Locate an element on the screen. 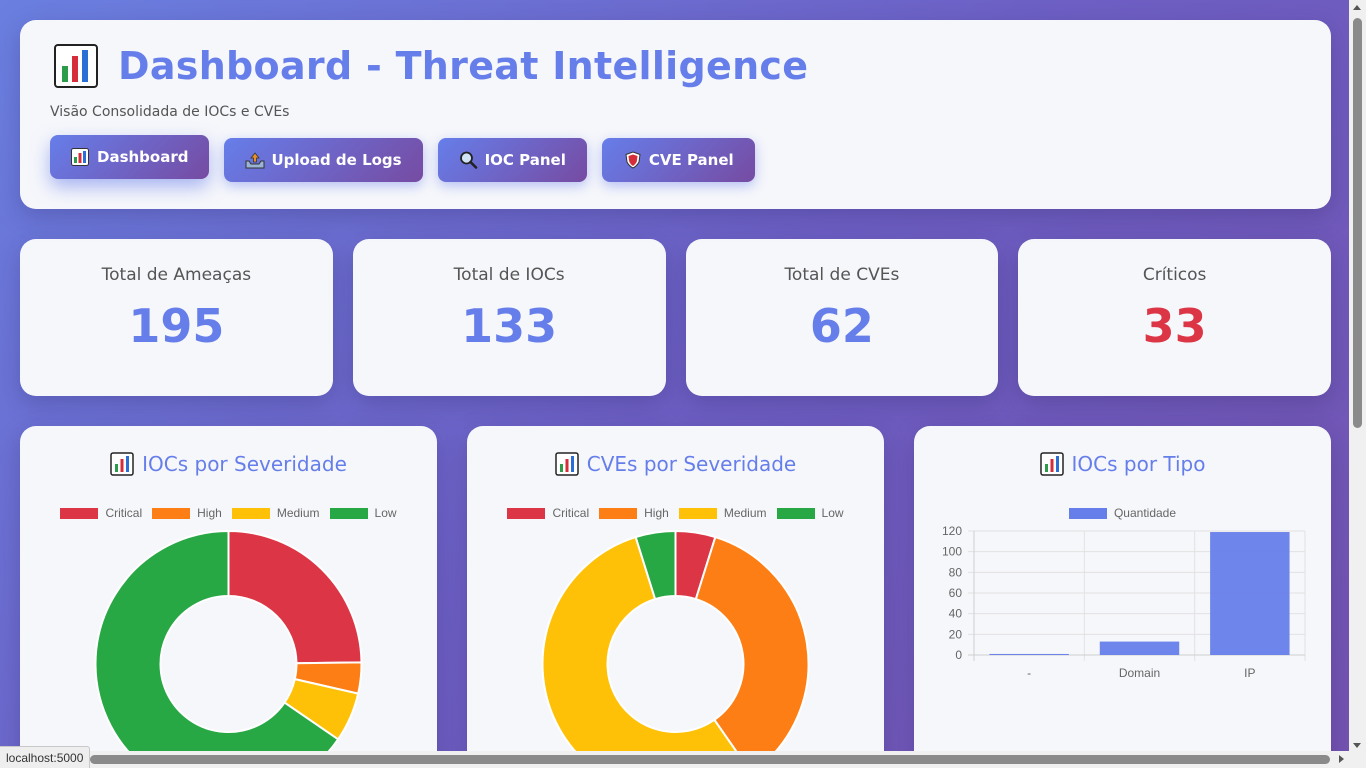 The height and width of the screenshot is (768, 1366). nav-dashboard-button: Dashboard is located at coordinates (130, 157).